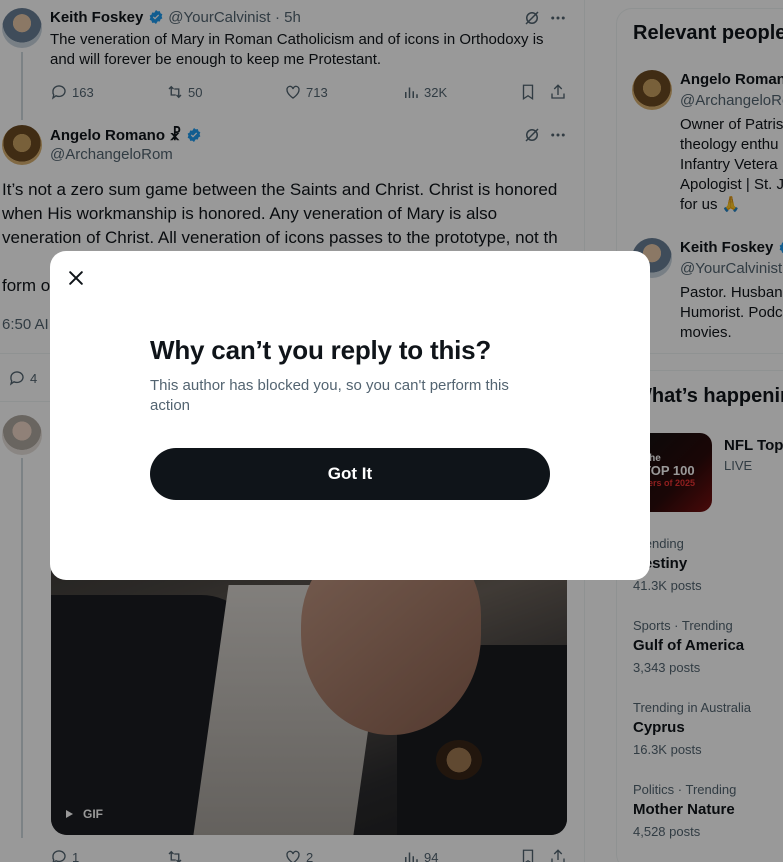 The height and width of the screenshot is (862, 783). What do you see at coordinates (350, 474) in the screenshot?
I see `got-it-button: Got It` at bounding box center [350, 474].